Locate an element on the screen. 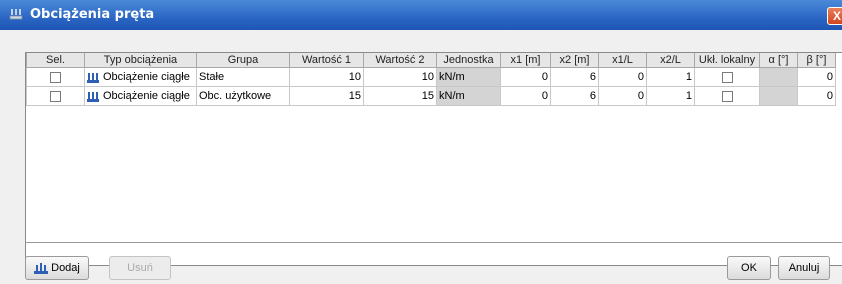  column-header-x1: x1 [m] is located at coordinates (525, 60).